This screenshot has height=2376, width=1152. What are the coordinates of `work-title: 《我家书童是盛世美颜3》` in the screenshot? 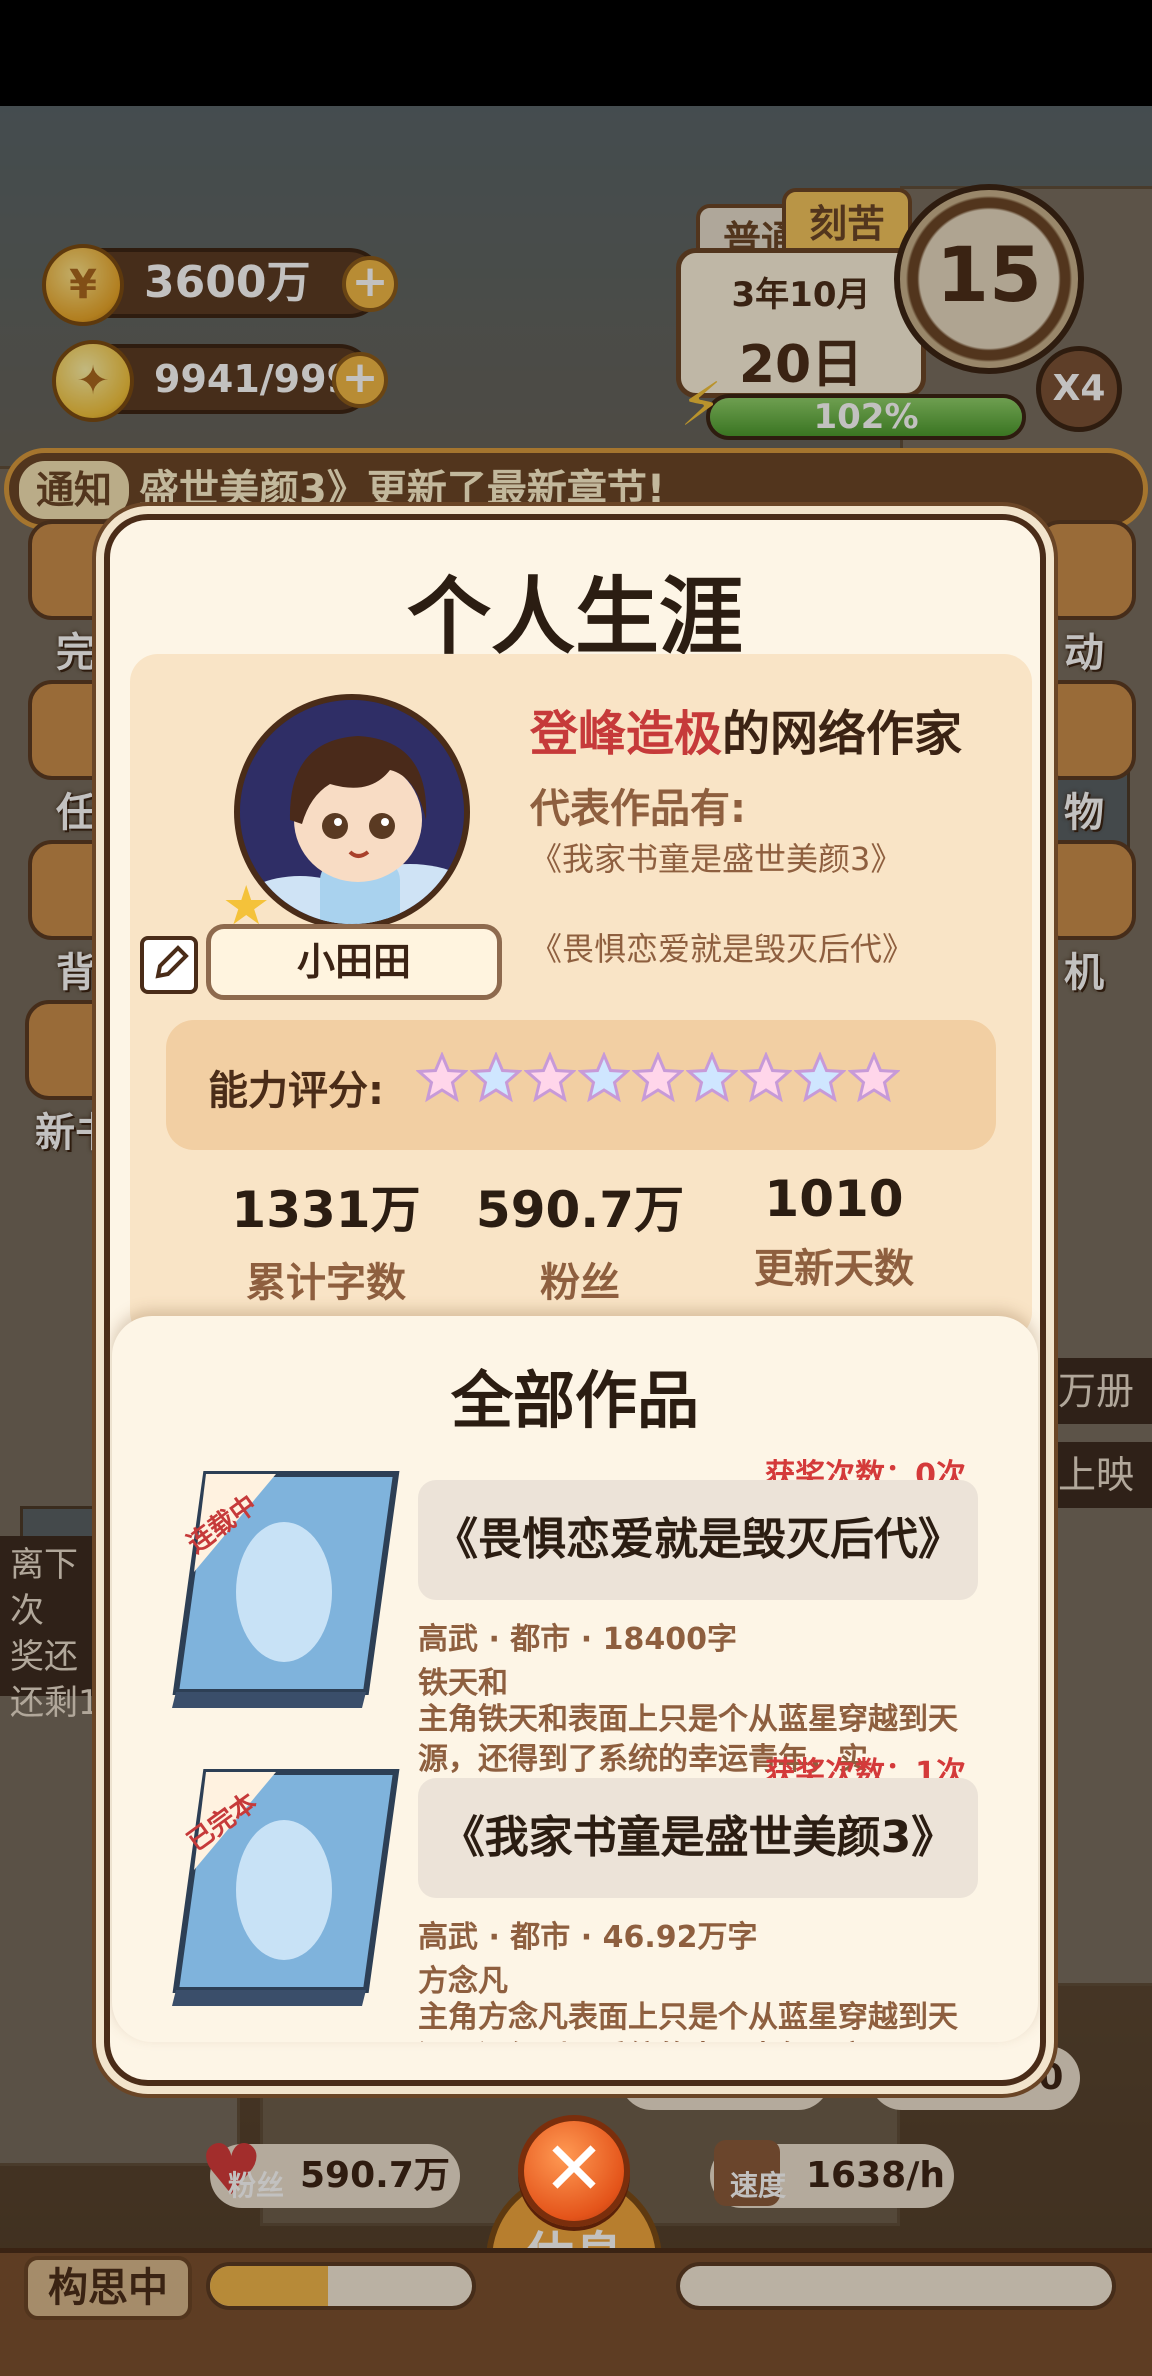 It's located at (698, 1838).